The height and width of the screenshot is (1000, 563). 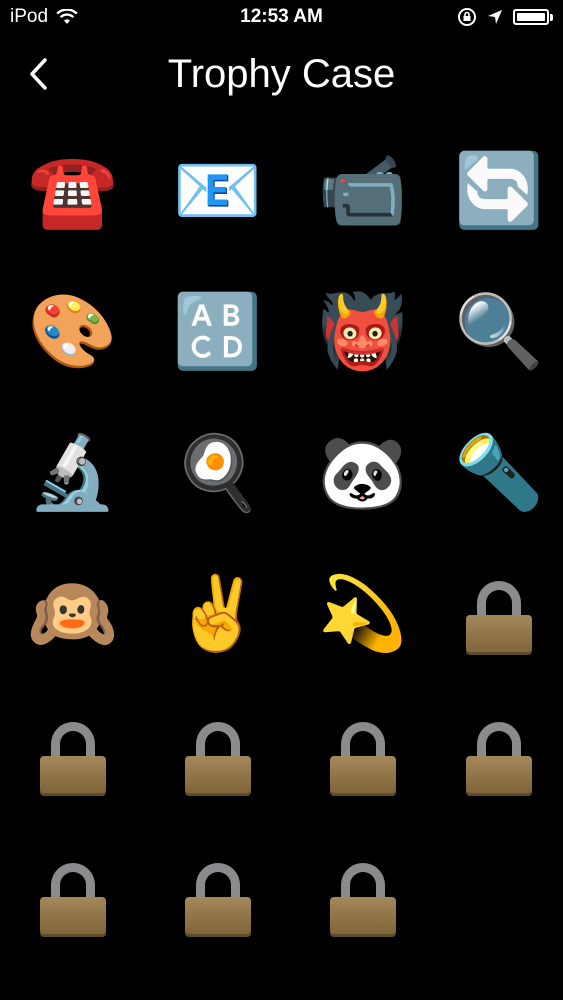 I want to click on hear-no-evil-monkey-icon: 🙉, so click(x=72, y=613).